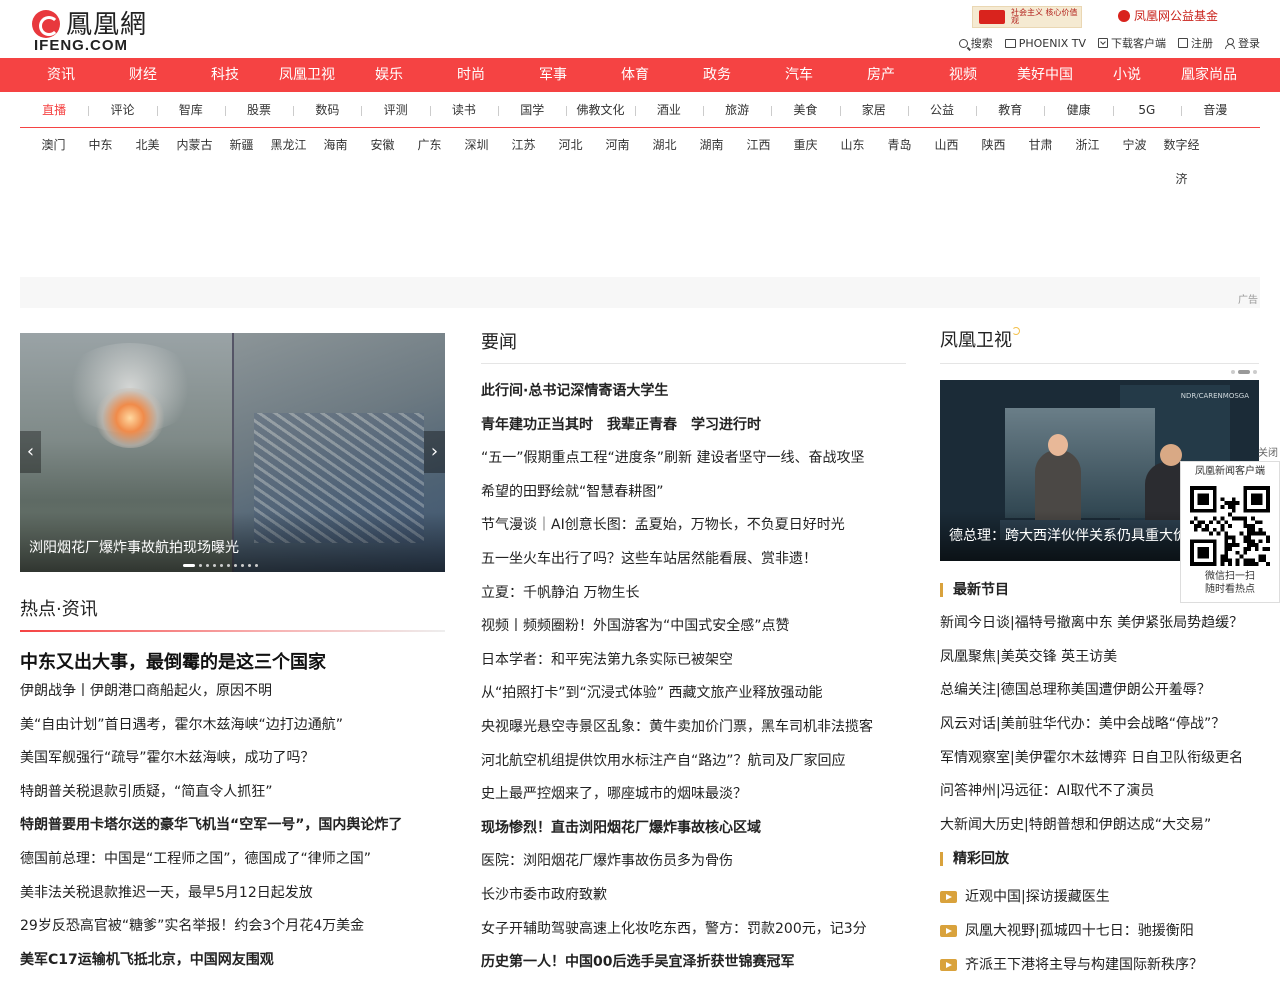 The height and width of the screenshot is (983, 1280). What do you see at coordinates (100, 145) in the screenshot?
I see `region-nav-item: 中东` at bounding box center [100, 145].